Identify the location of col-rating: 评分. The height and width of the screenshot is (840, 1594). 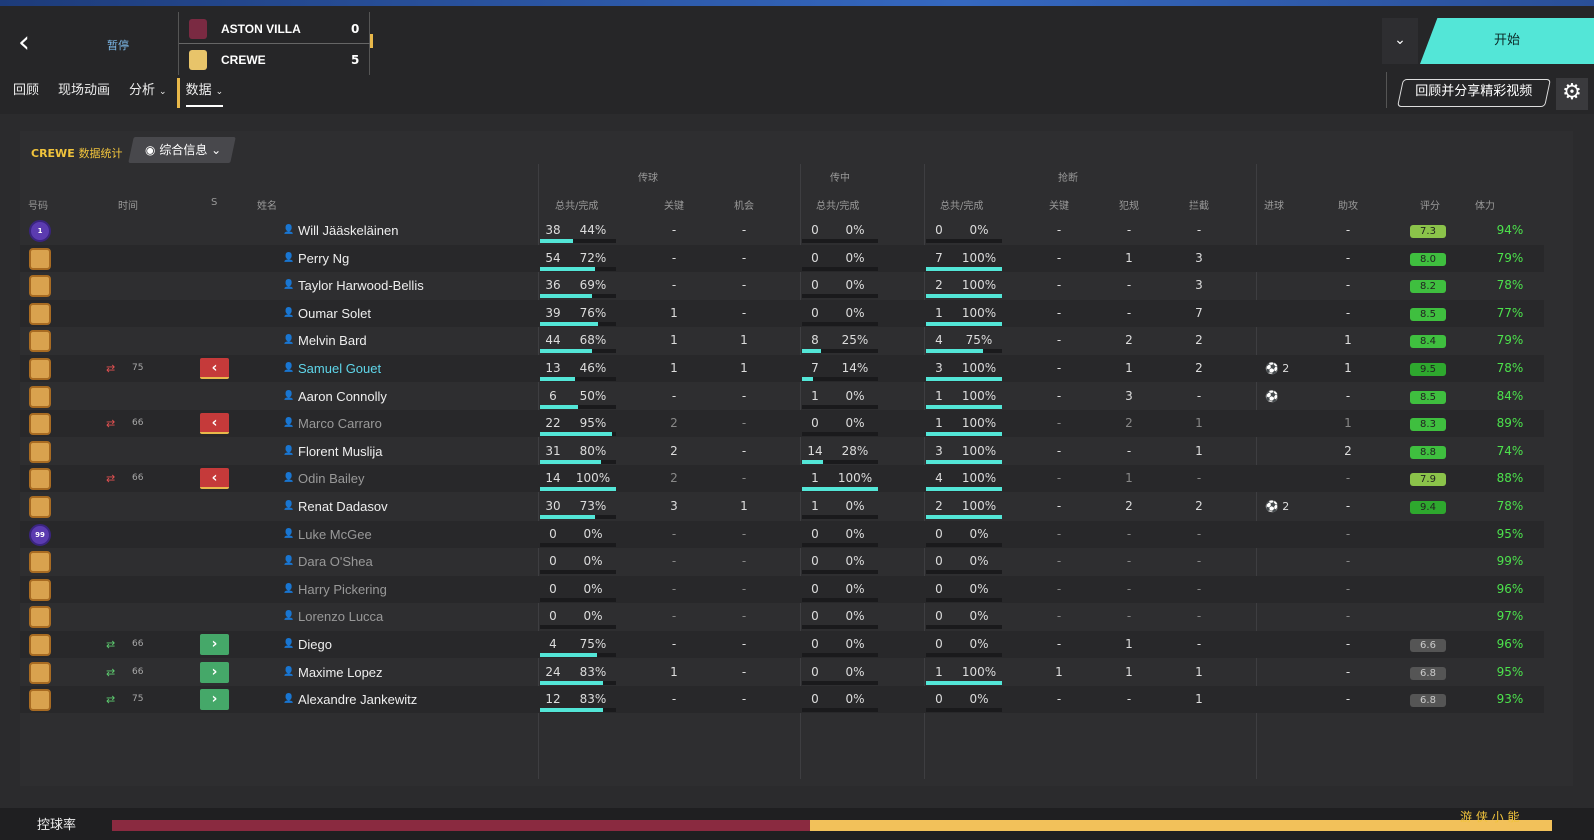
(1430, 204).